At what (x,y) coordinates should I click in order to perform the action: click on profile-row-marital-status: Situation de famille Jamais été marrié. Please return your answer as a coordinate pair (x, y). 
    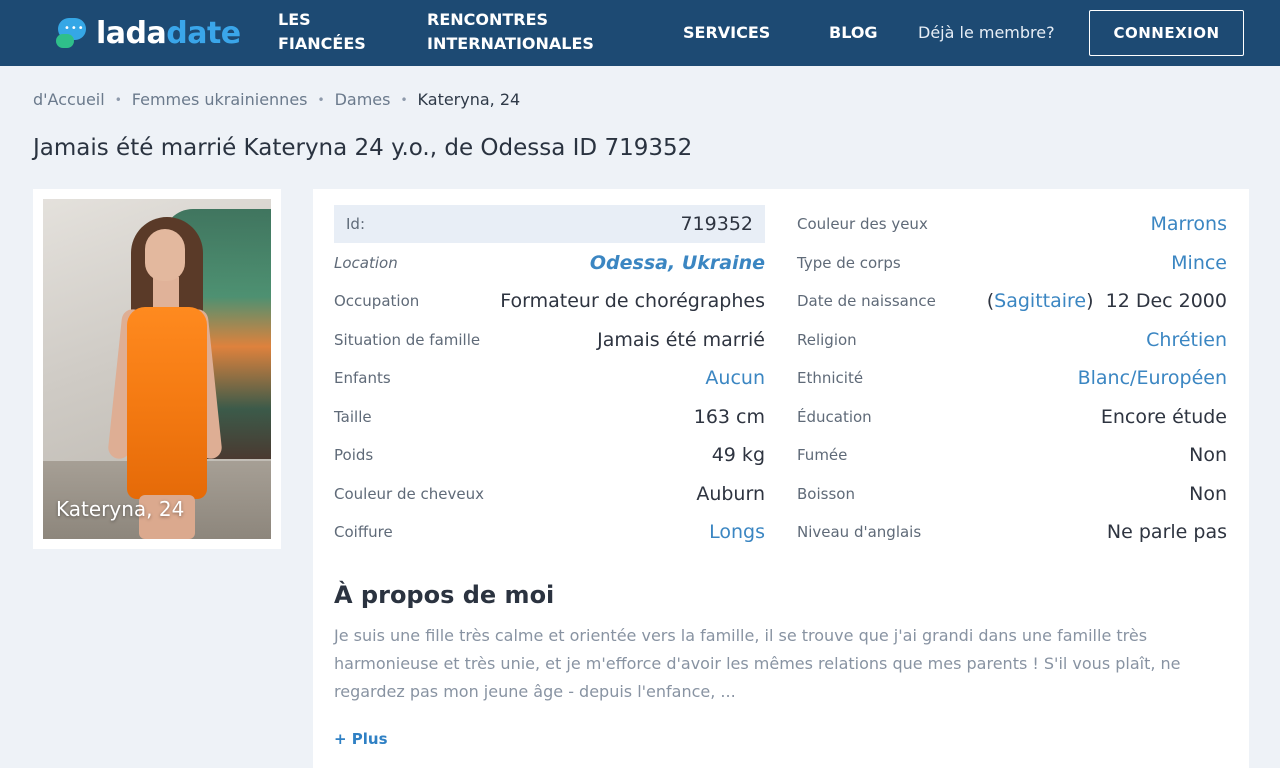
    Looking at the image, I should click on (549, 340).